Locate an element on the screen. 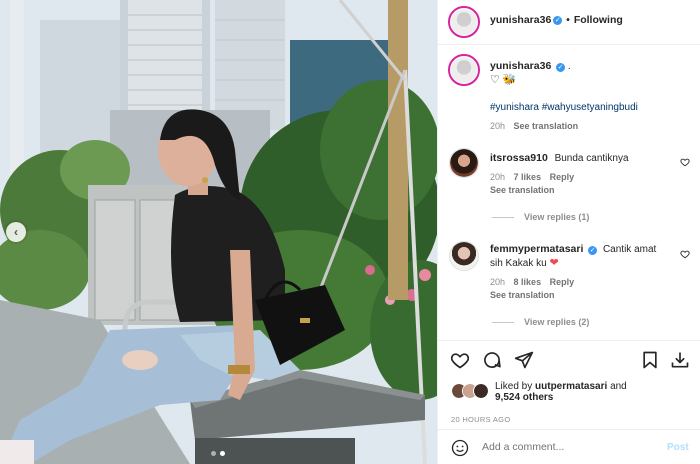  comment-text-line1: Cantik amat is located at coordinates (629, 249).